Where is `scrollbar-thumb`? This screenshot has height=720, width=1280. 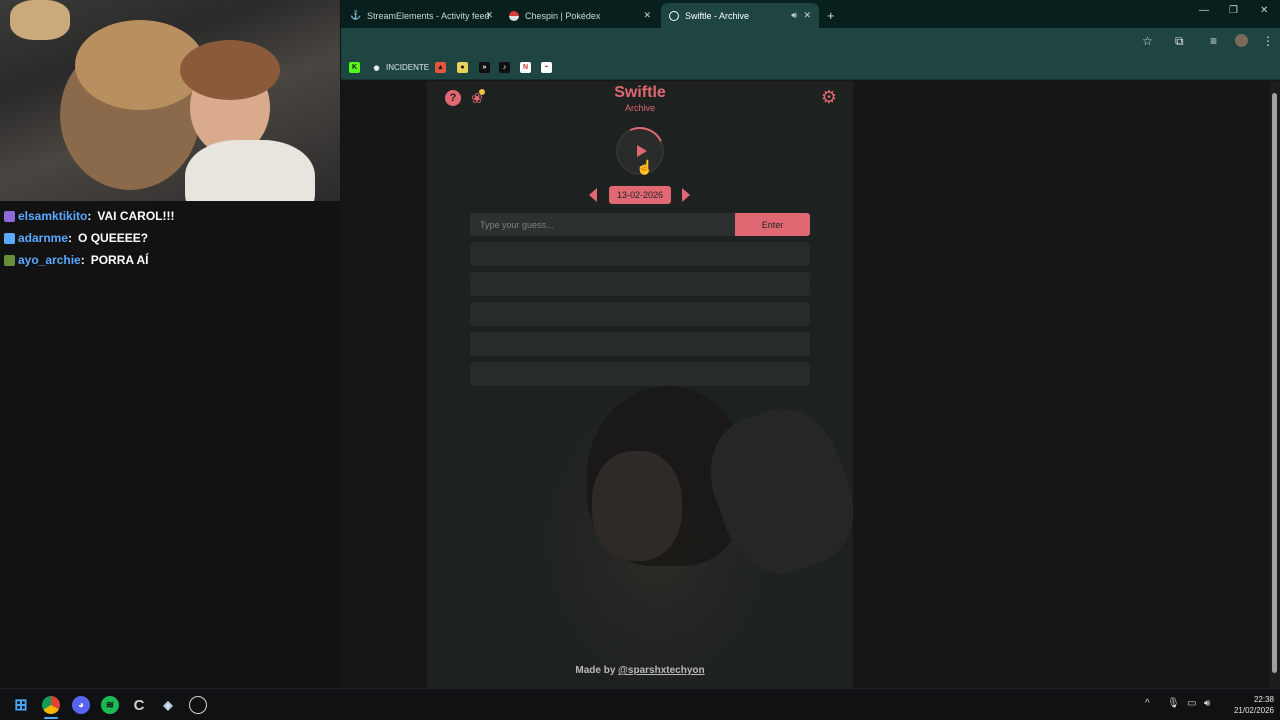 scrollbar-thumb is located at coordinates (1274, 383).